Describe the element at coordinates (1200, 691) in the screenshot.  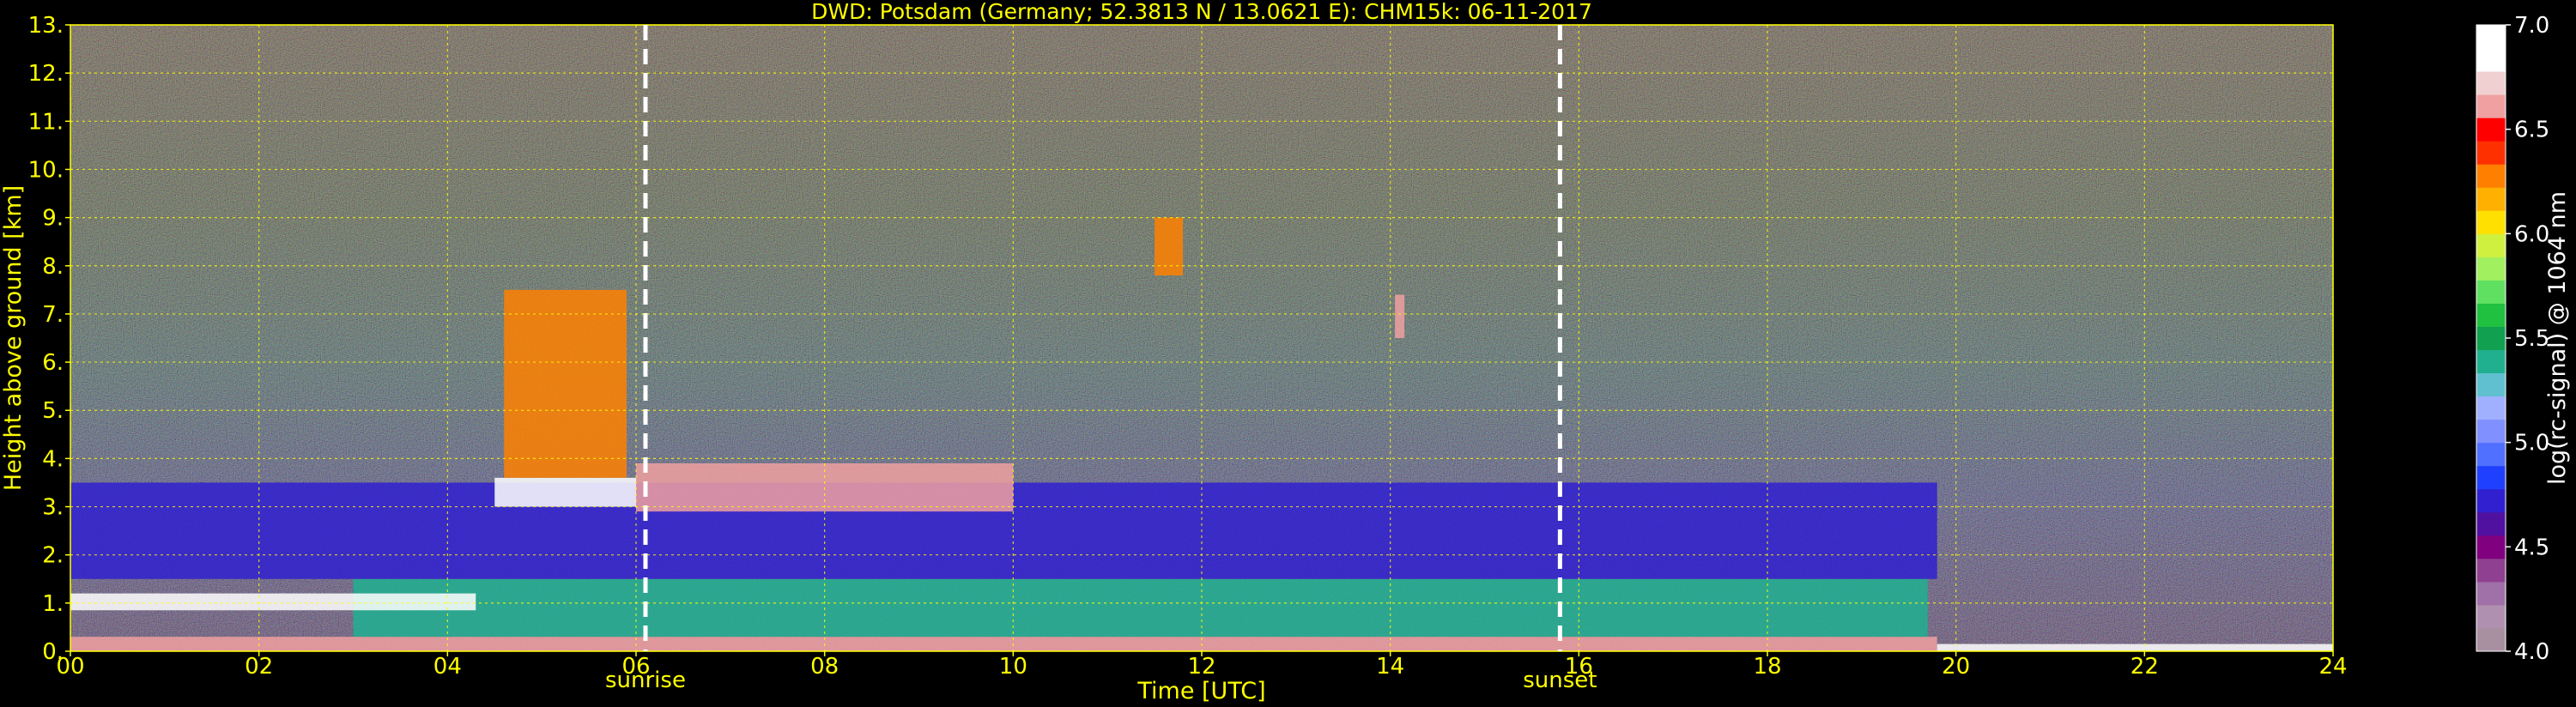
I see `x-axis-label: Time [UTC]` at that location.